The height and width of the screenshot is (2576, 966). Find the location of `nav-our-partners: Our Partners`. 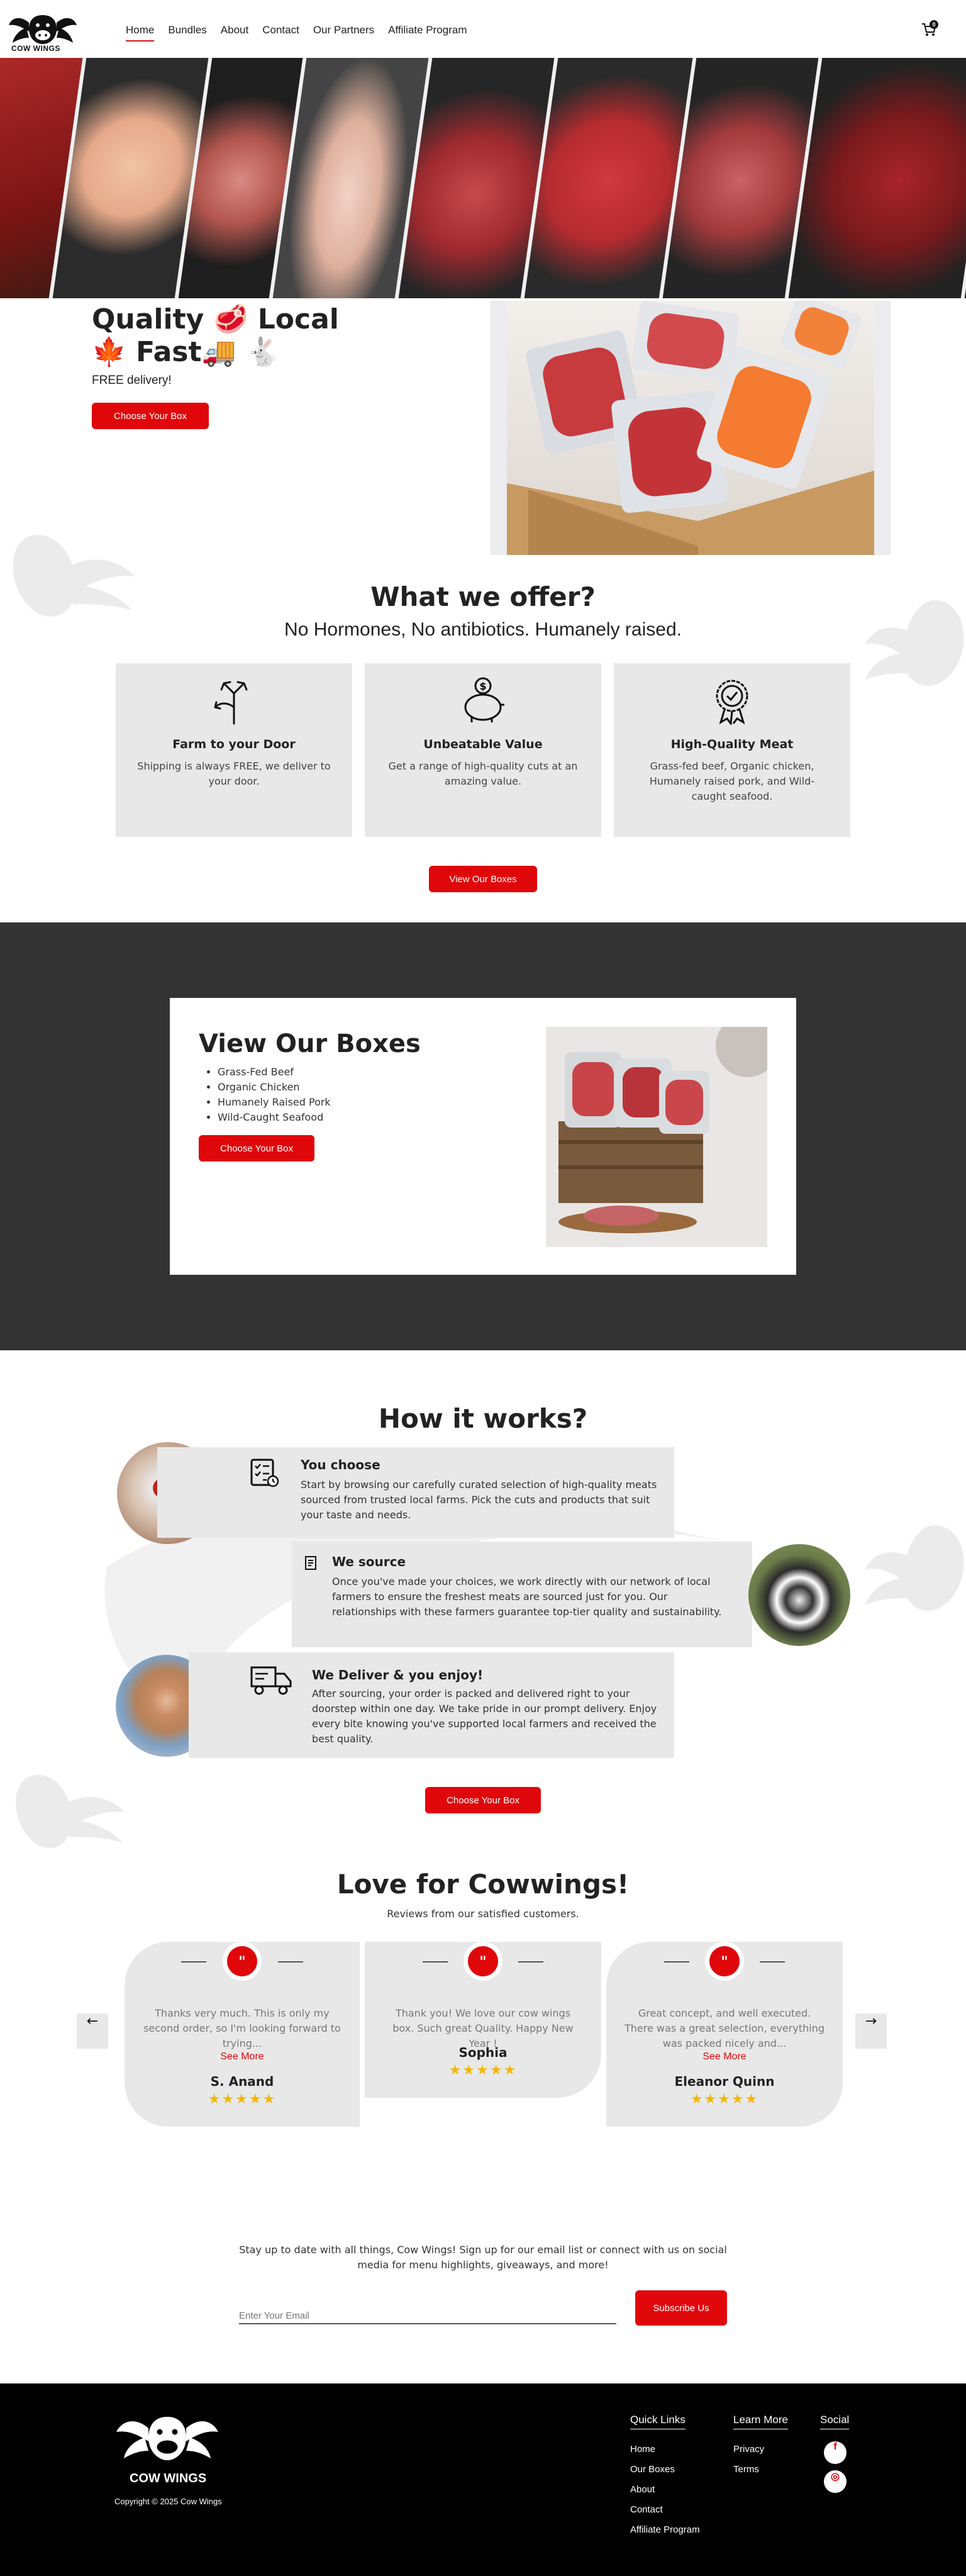

nav-our-partners: Our Partners is located at coordinates (343, 33).